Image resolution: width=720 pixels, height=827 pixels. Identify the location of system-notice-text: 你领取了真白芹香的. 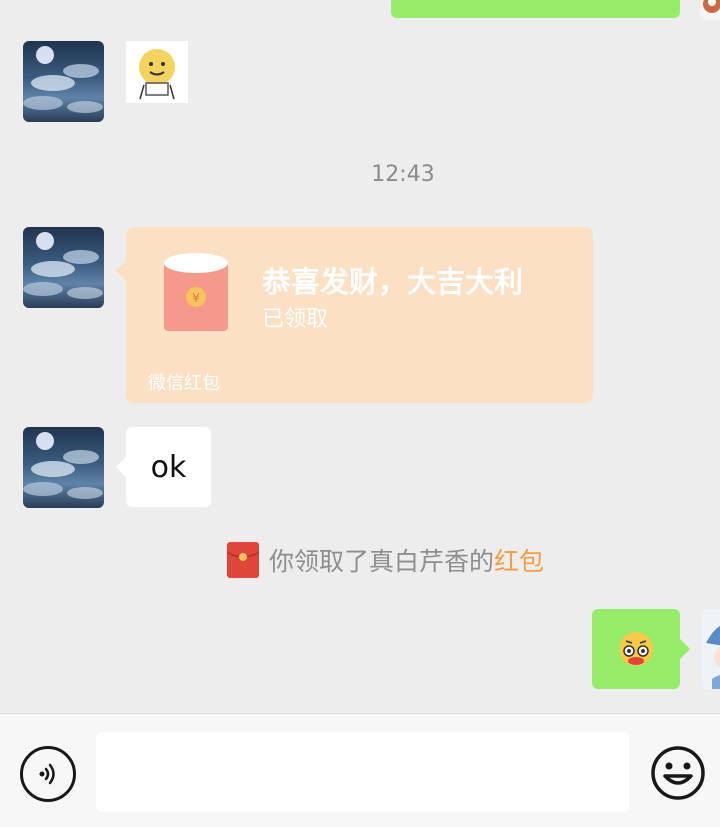
(382, 561).